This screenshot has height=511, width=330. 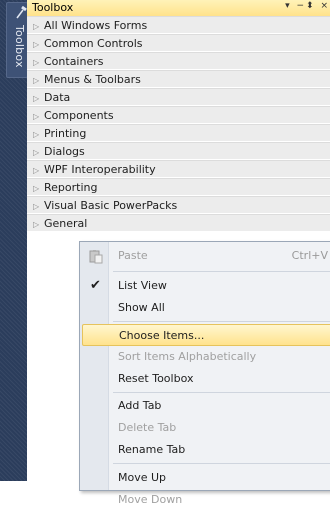 I want to click on toolbox-category-data: ▷ Data, so click(x=178, y=97).